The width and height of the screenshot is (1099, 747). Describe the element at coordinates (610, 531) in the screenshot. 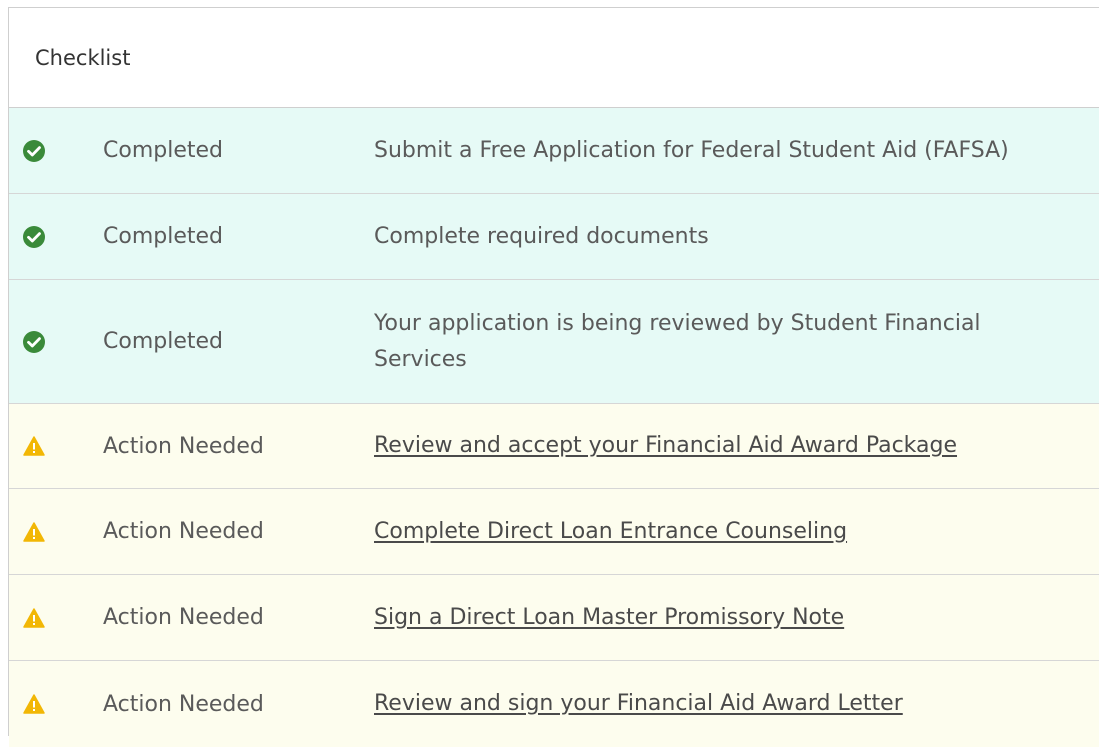

I see `entrance-counseling-link: Complete Direct Loan Entrance Counseling` at that location.